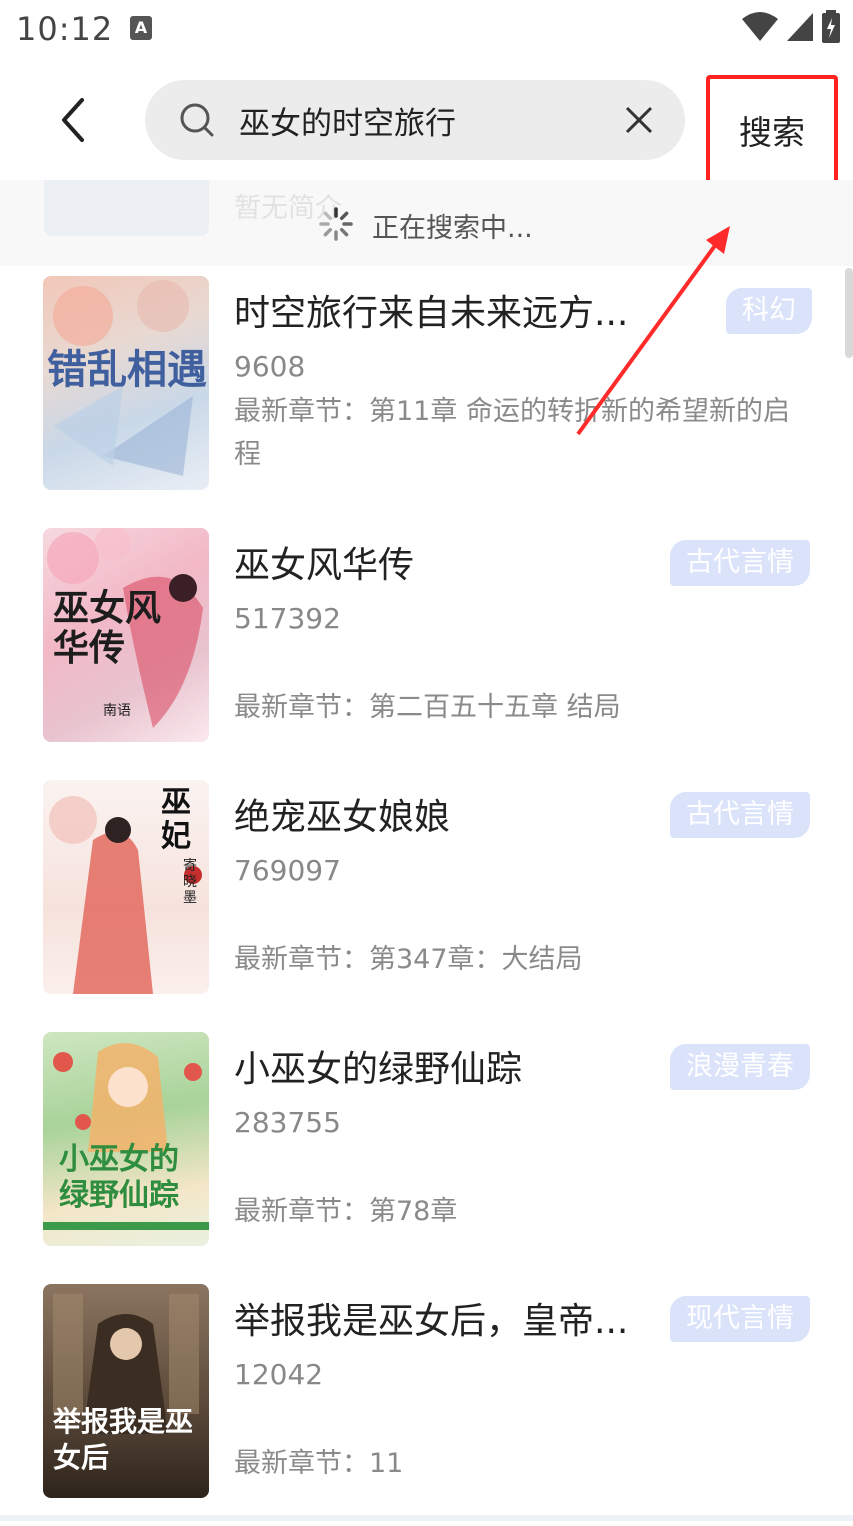  What do you see at coordinates (126, 887) in the screenshot?
I see `book-cover: 巫妃 寄晓墨` at bounding box center [126, 887].